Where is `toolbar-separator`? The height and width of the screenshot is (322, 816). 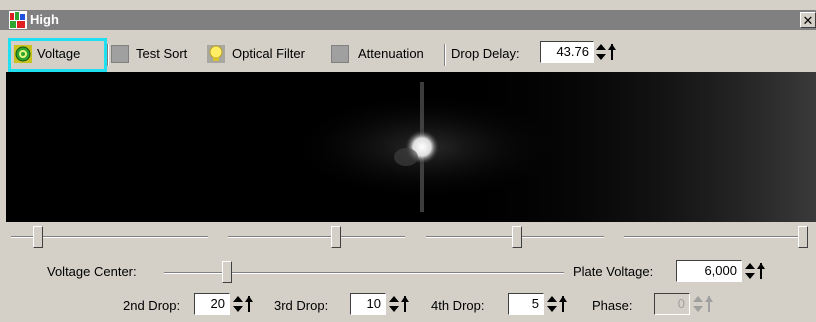 toolbar-separator is located at coordinates (445, 55).